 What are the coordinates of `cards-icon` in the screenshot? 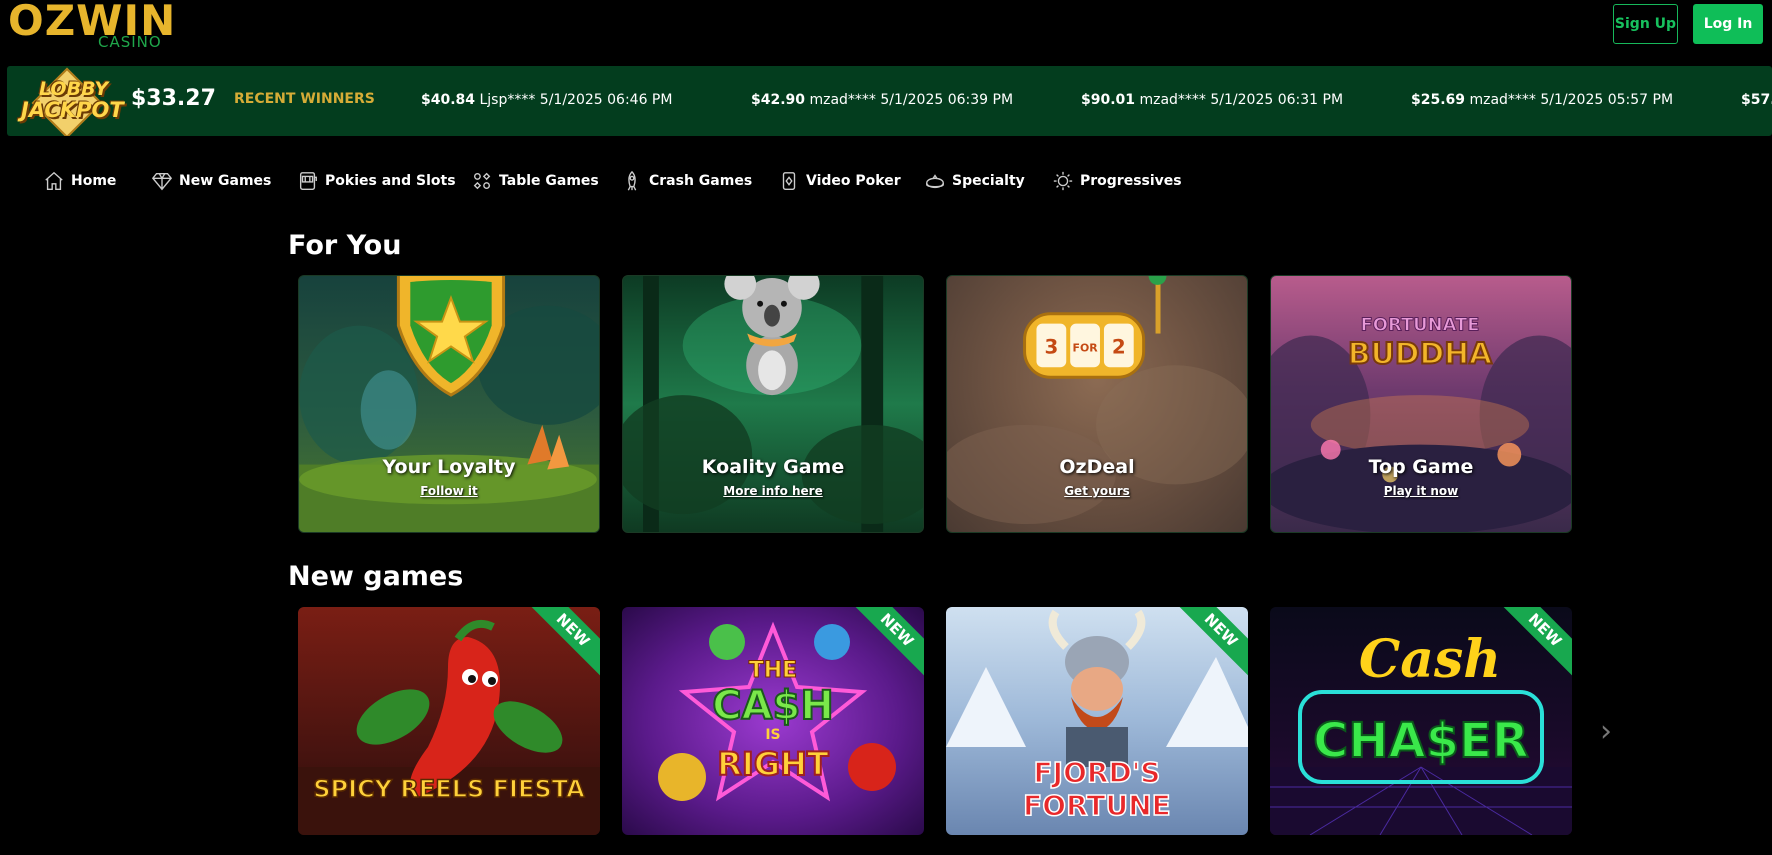 It's located at (482, 181).